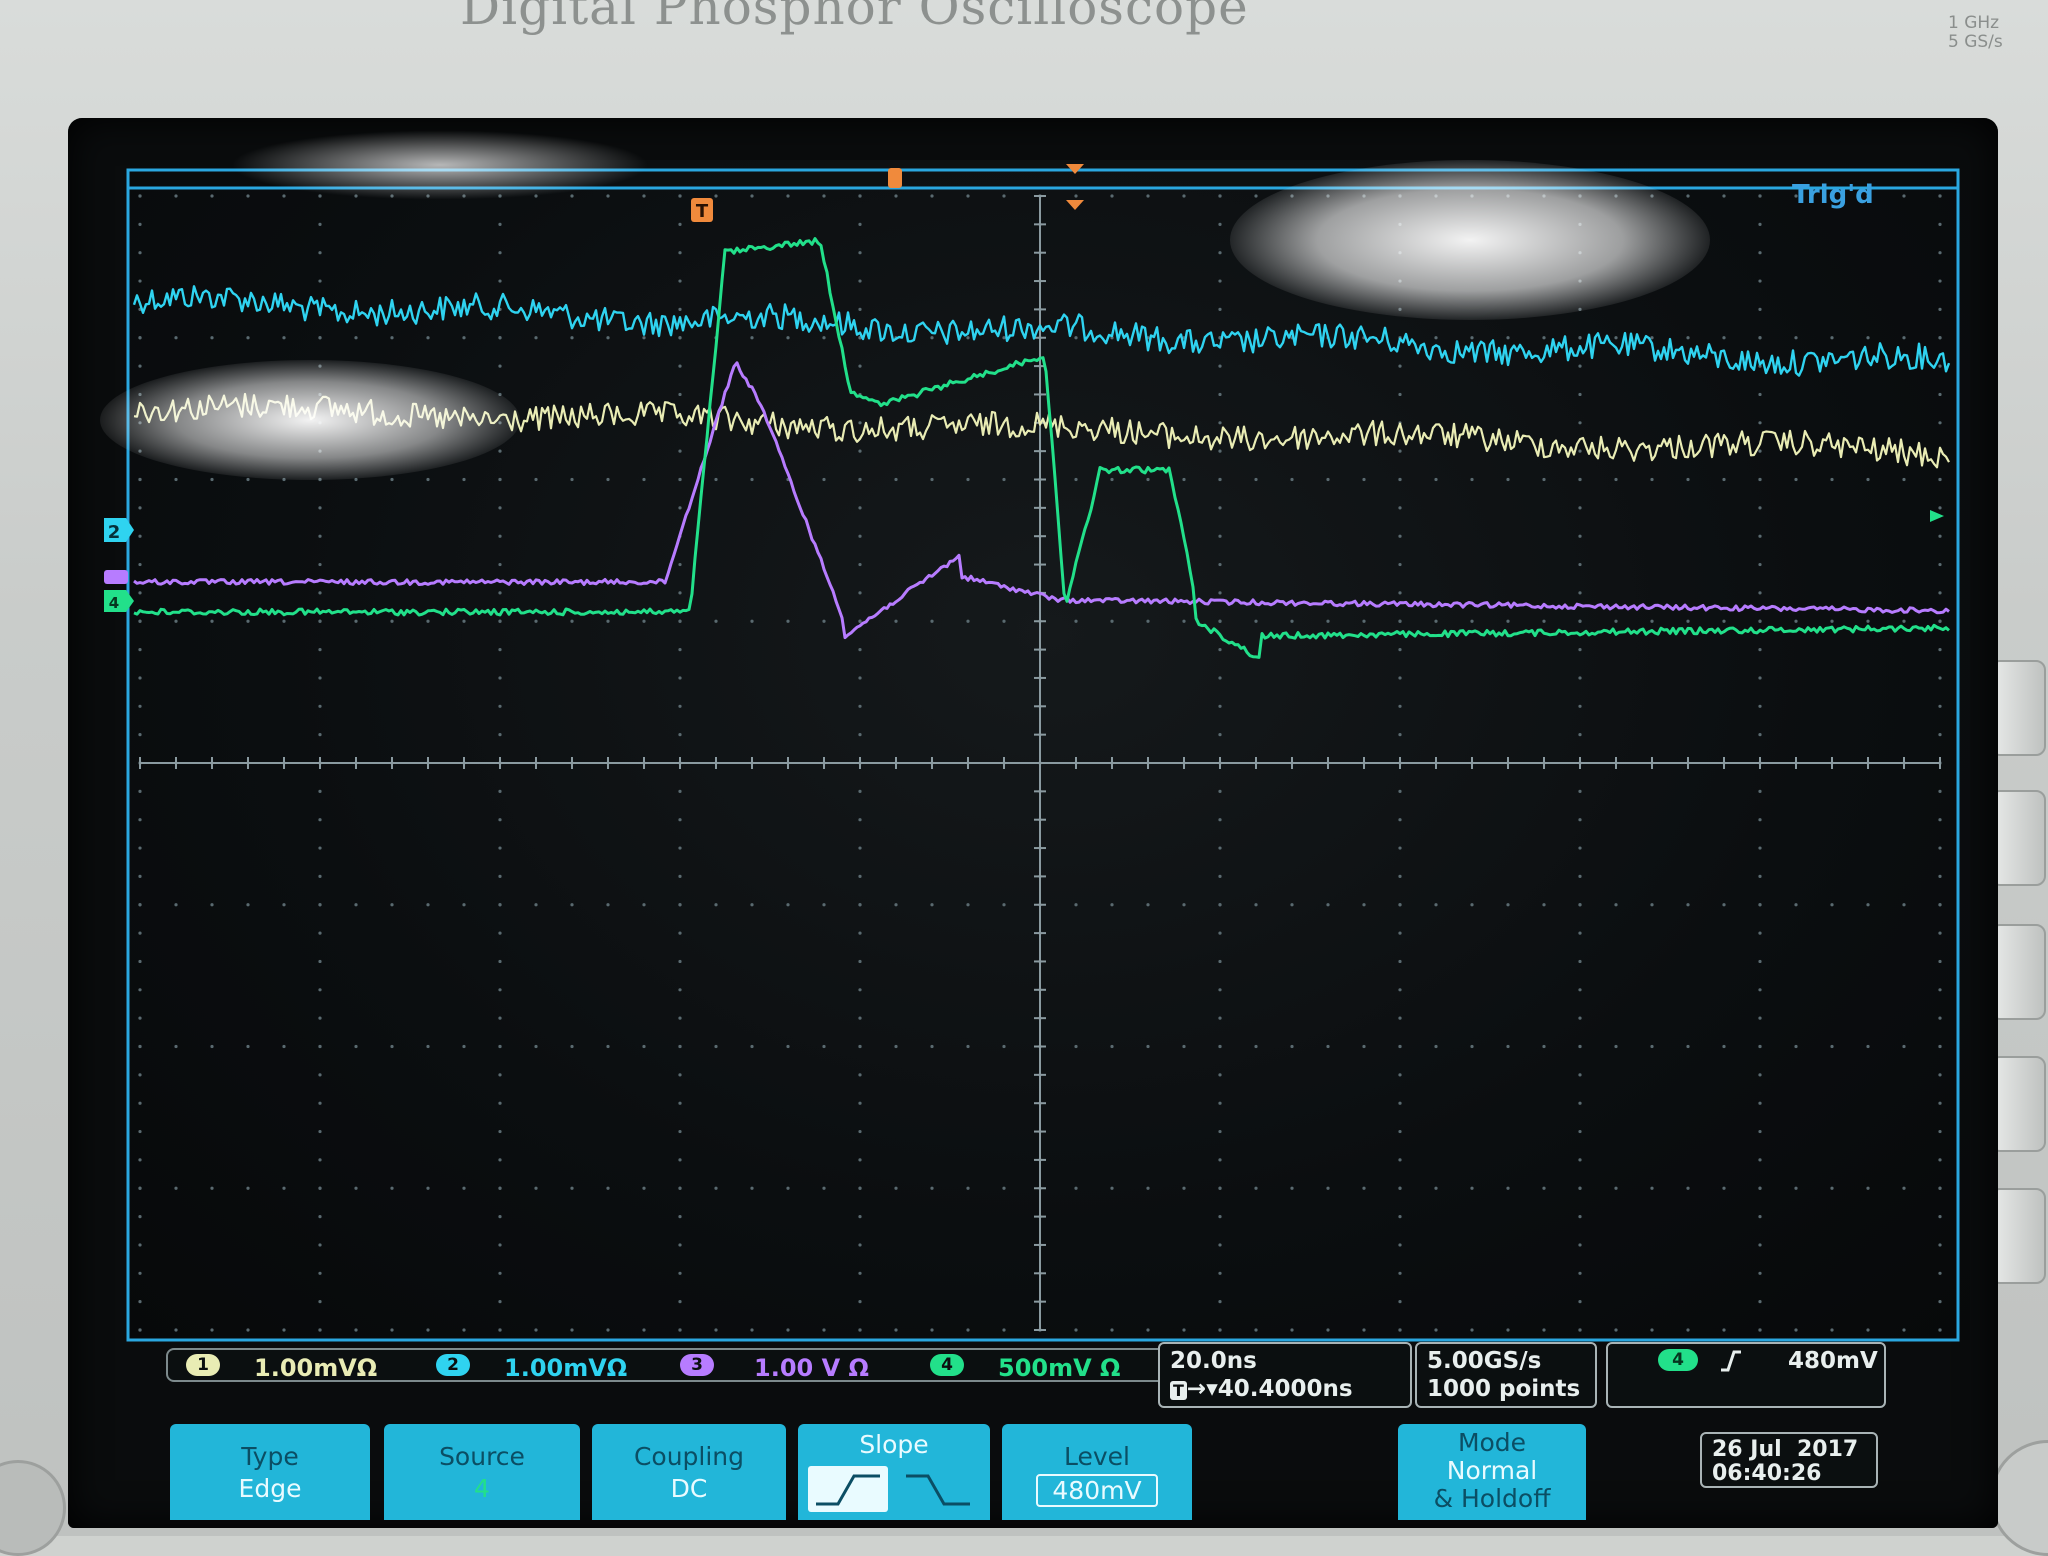 The height and width of the screenshot is (1556, 2048). What do you see at coordinates (482, 1456) in the screenshot?
I see `menu-source-title: Source` at bounding box center [482, 1456].